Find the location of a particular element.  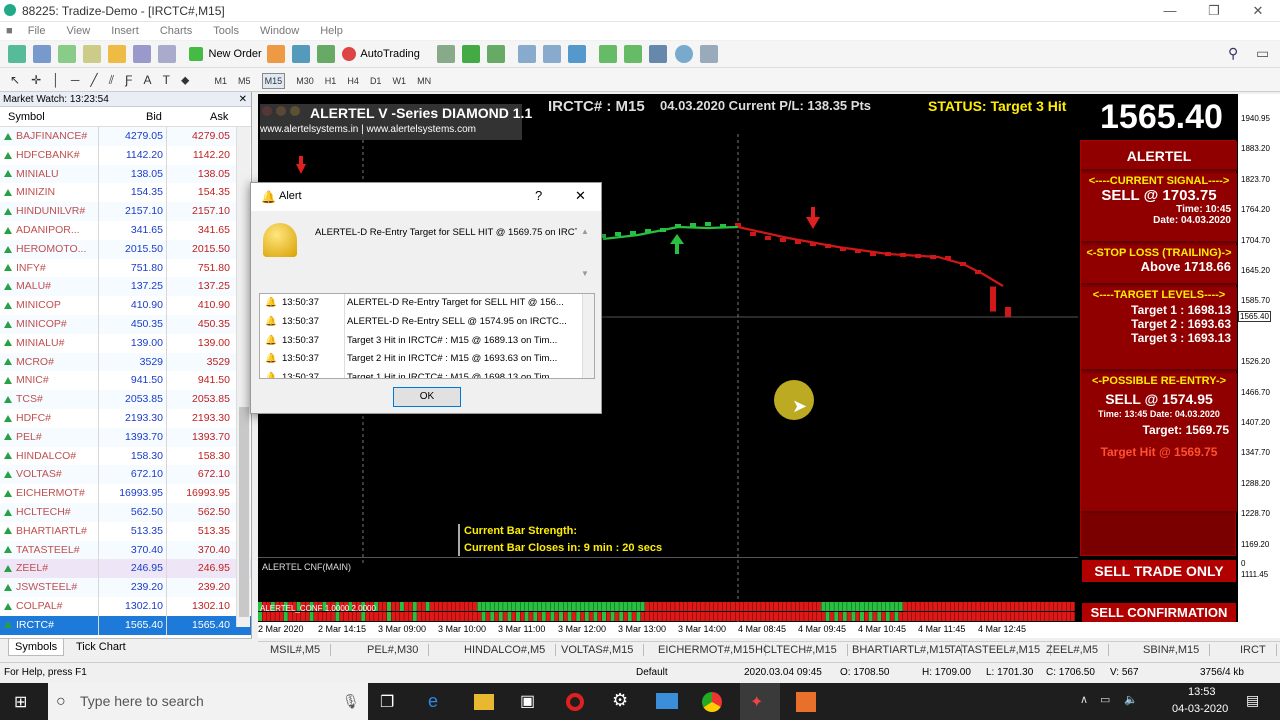

edge-icon: e is located at coordinates (433, 701).